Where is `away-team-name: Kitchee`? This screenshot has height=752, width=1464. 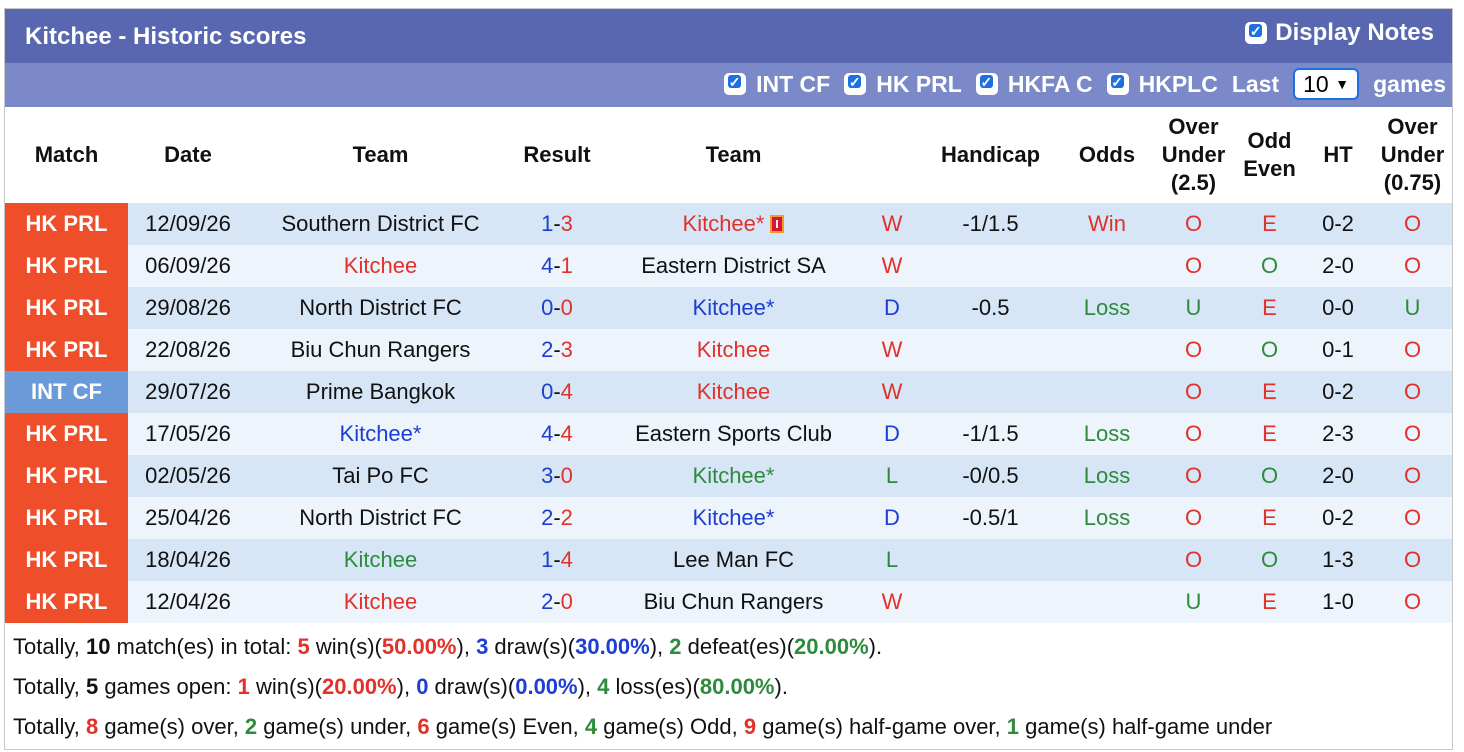
away-team-name: Kitchee is located at coordinates (733, 349).